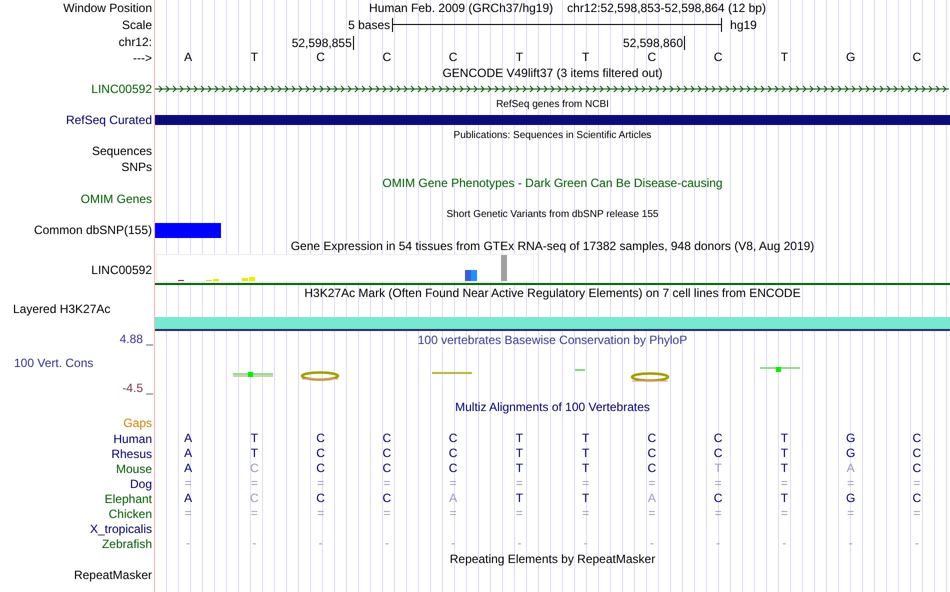  I want to click on base-letter: G, so click(850, 57).